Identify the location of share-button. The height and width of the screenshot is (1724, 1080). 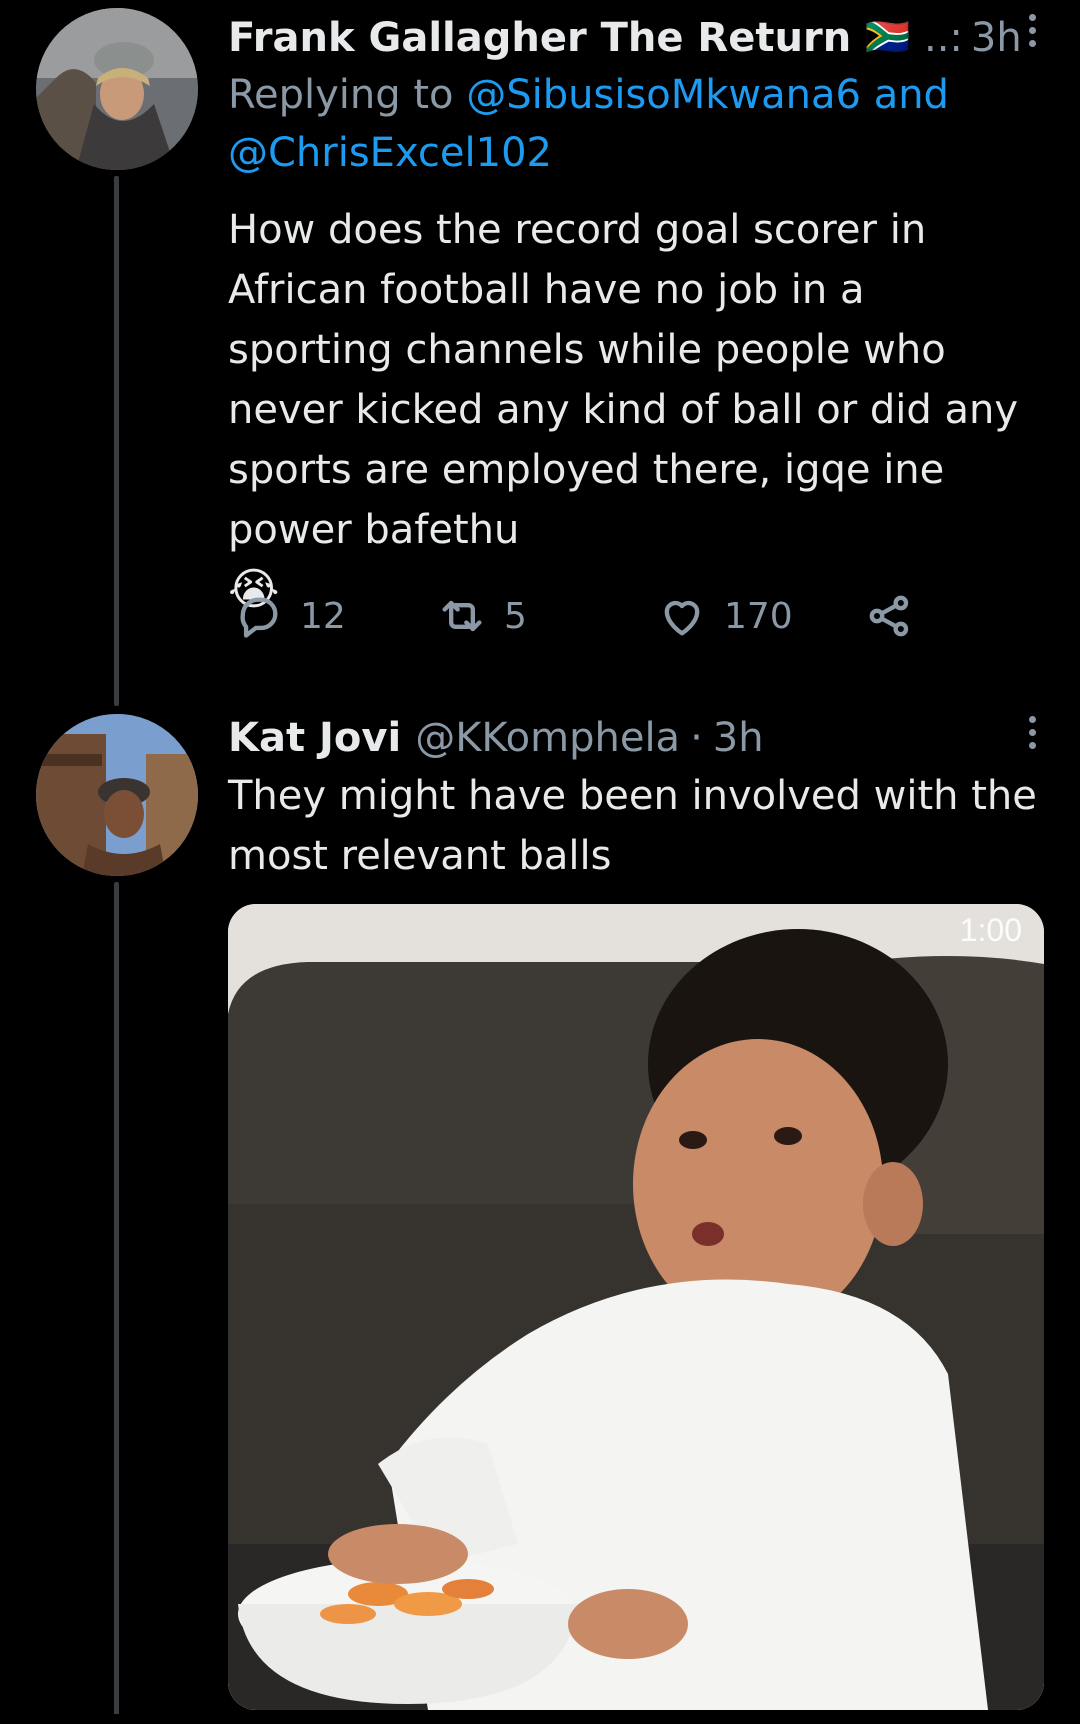
(890, 616).